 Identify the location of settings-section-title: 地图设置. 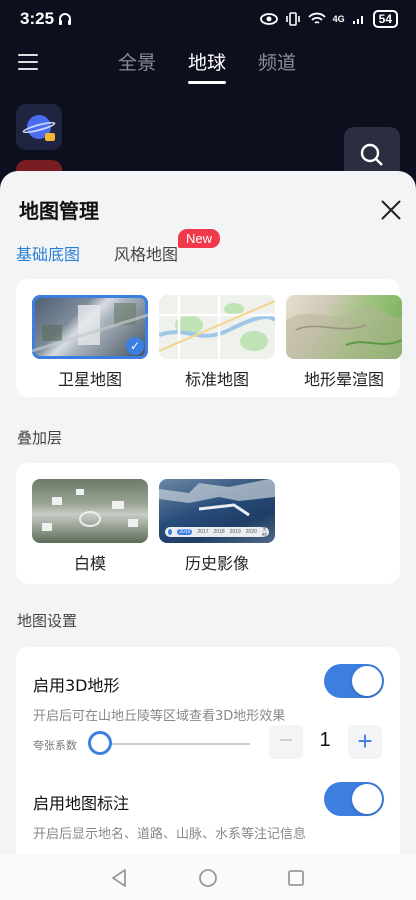
(47, 621).